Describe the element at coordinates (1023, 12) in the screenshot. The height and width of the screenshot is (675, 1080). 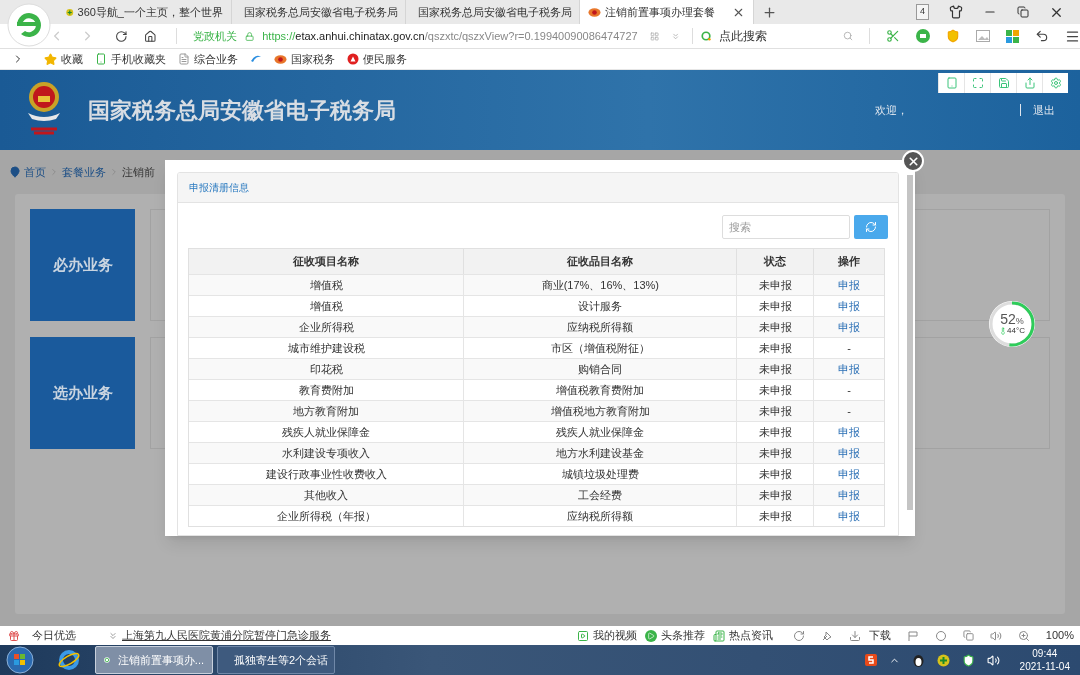
I see `restore-icon` at that location.